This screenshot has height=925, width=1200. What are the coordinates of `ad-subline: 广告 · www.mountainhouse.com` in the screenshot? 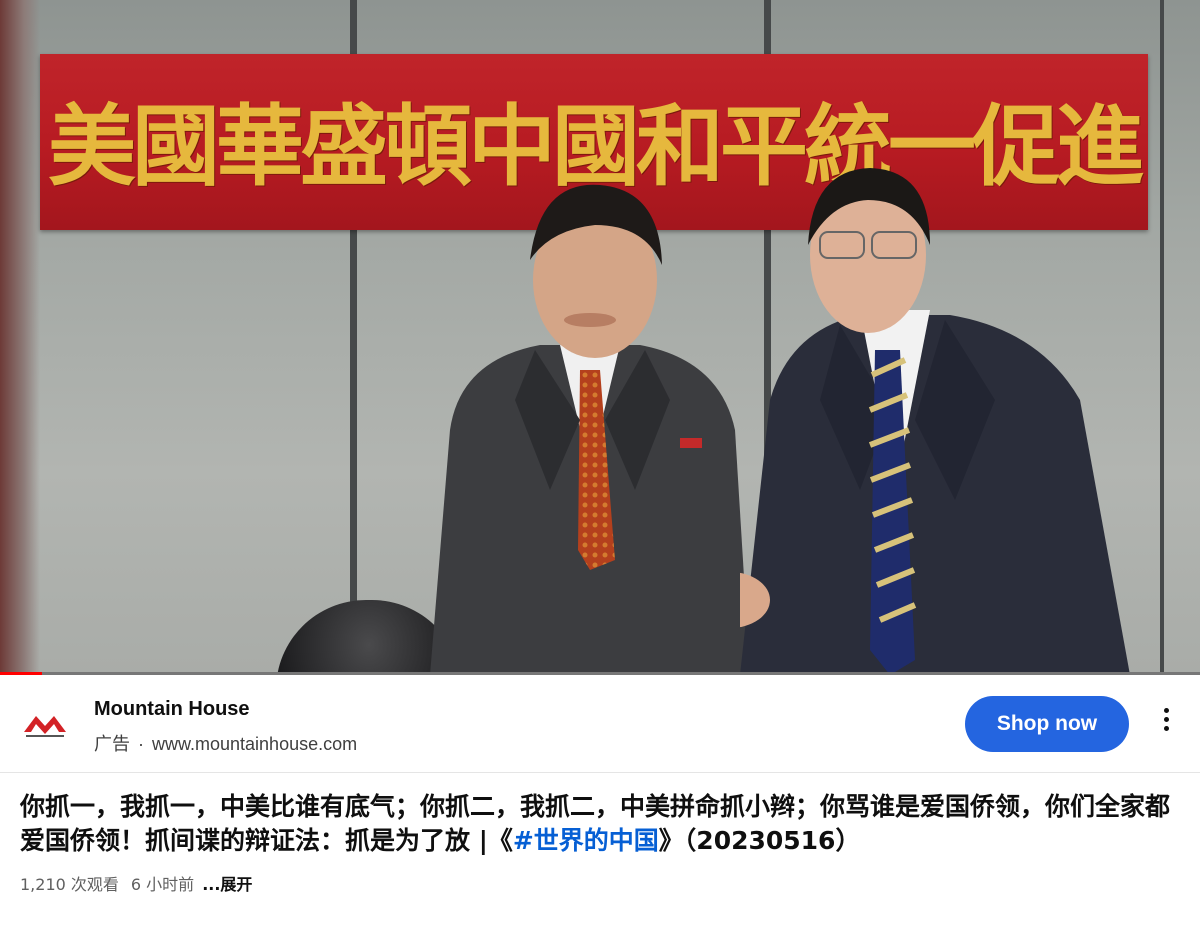 It's located at (225, 743).